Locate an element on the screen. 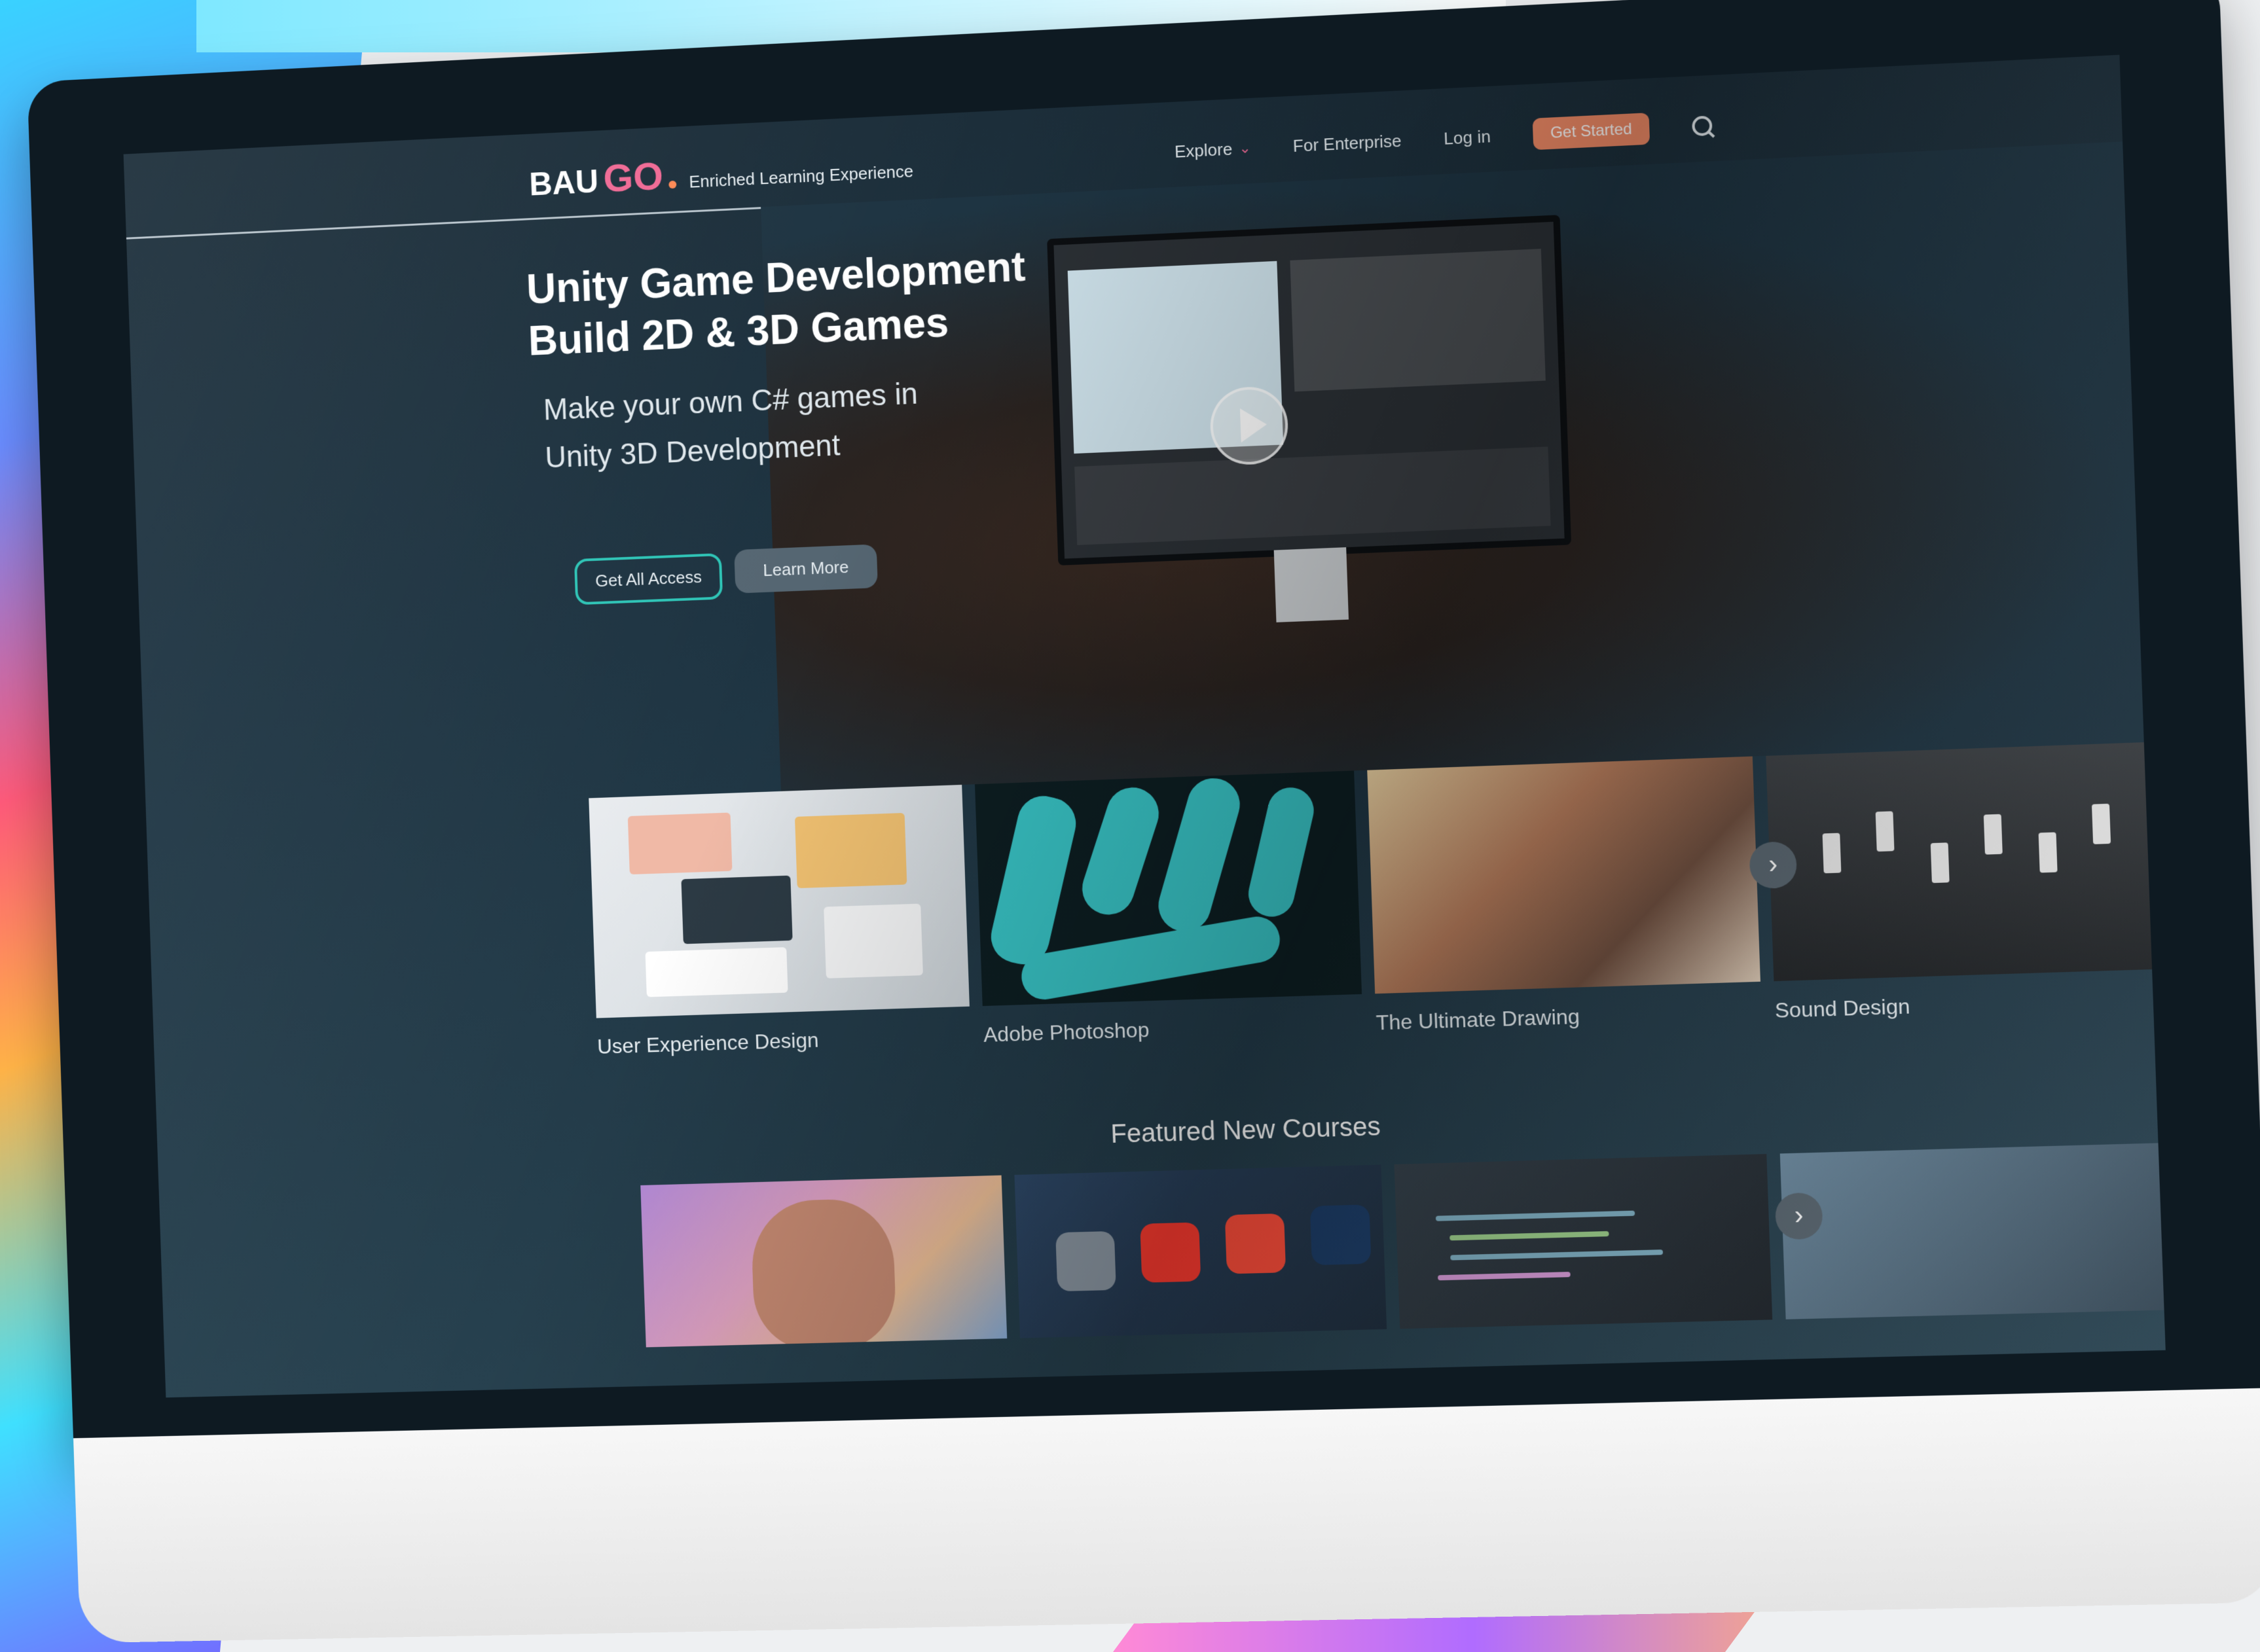  get-all-access-button: Get All Access is located at coordinates (648, 579).